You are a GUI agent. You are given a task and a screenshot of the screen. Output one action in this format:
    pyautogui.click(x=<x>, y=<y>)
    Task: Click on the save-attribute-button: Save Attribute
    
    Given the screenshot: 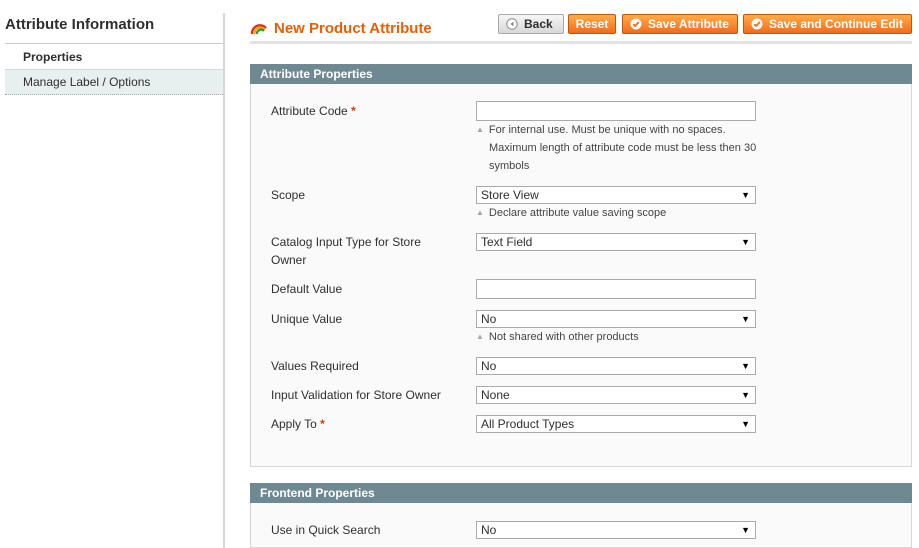 What is the action you would take?
    pyautogui.click(x=680, y=24)
    